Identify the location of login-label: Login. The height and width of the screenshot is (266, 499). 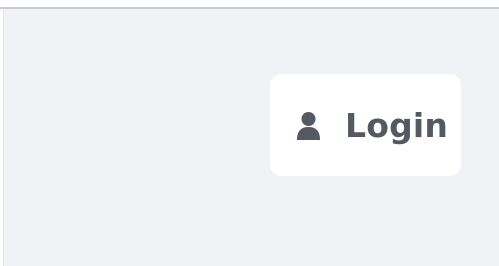
(397, 125).